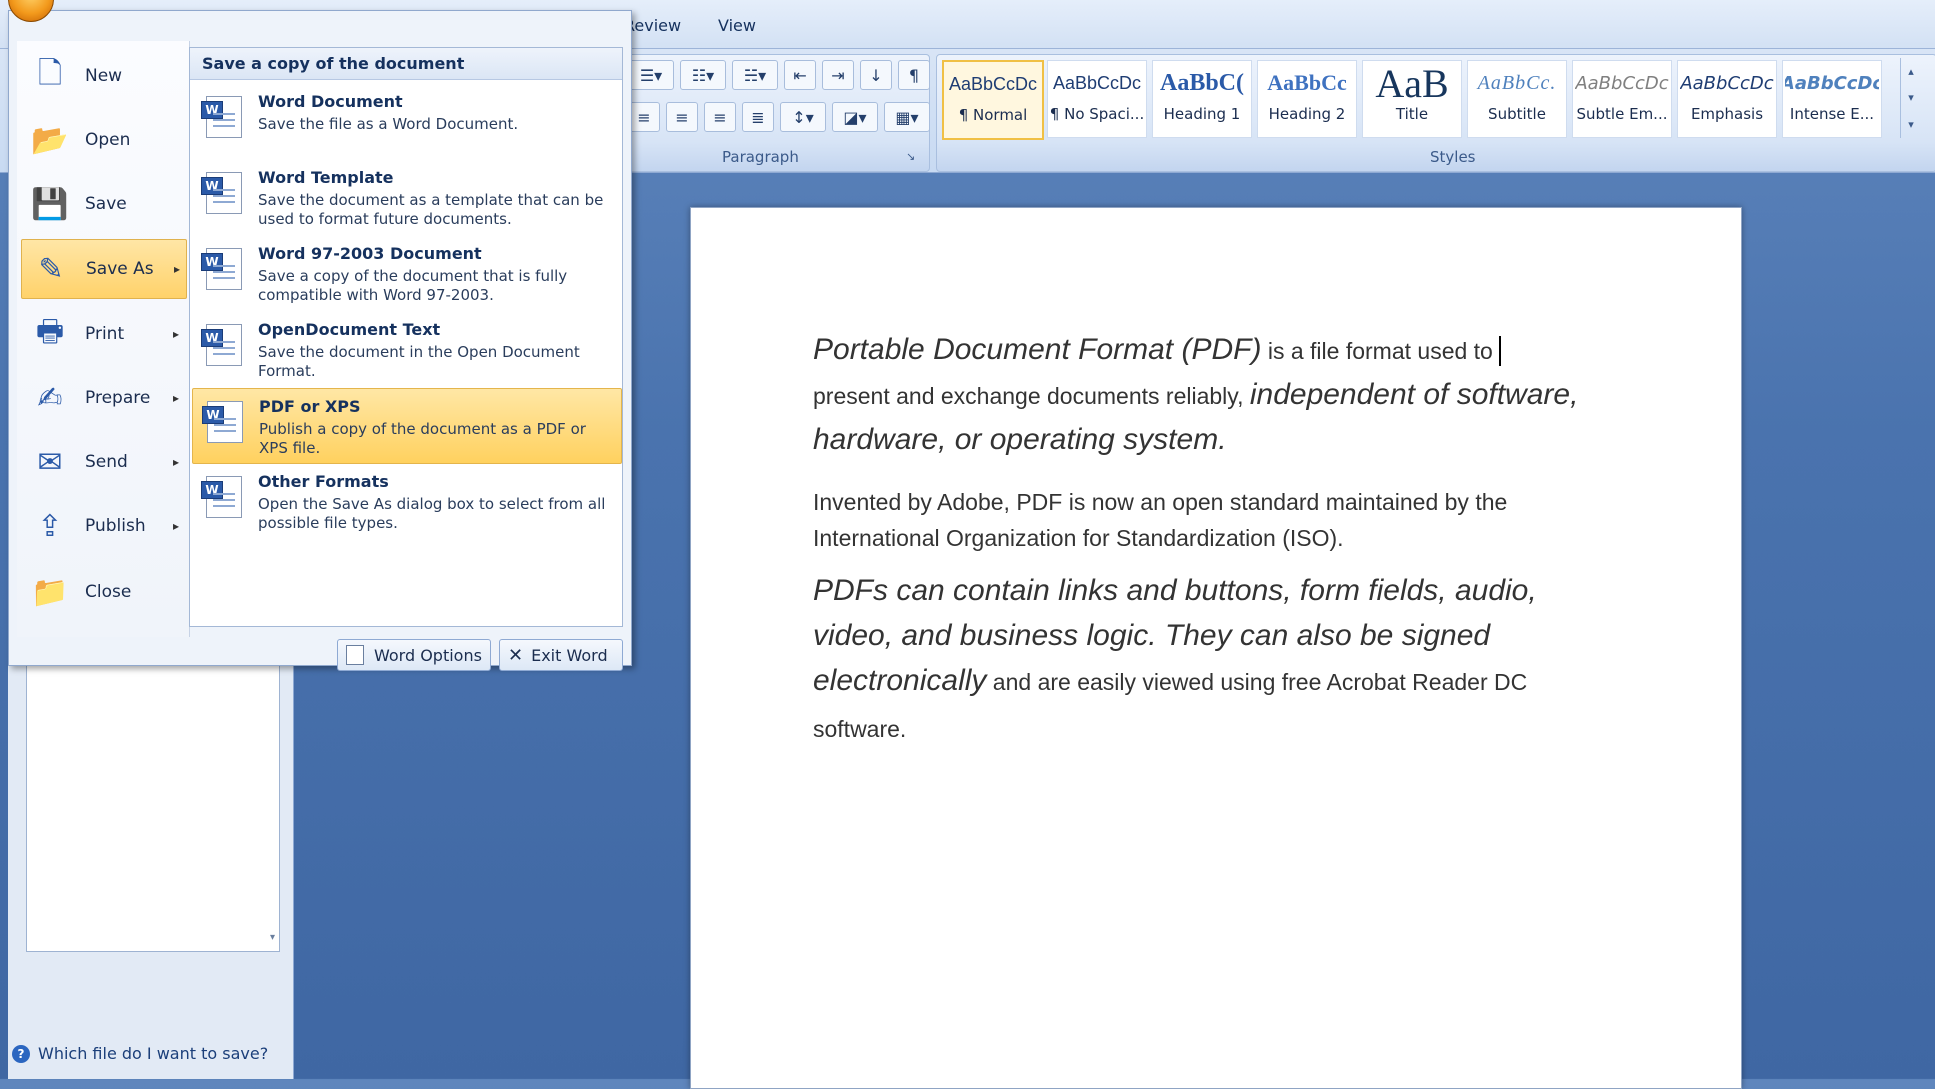 The height and width of the screenshot is (1089, 1935). I want to click on word-options-icon, so click(355, 655).